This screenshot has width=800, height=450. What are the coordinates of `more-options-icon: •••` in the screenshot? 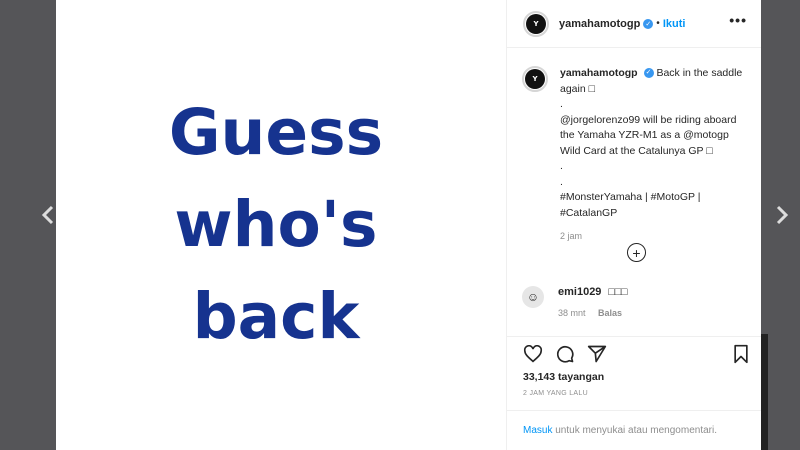 It's located at (738, 20).